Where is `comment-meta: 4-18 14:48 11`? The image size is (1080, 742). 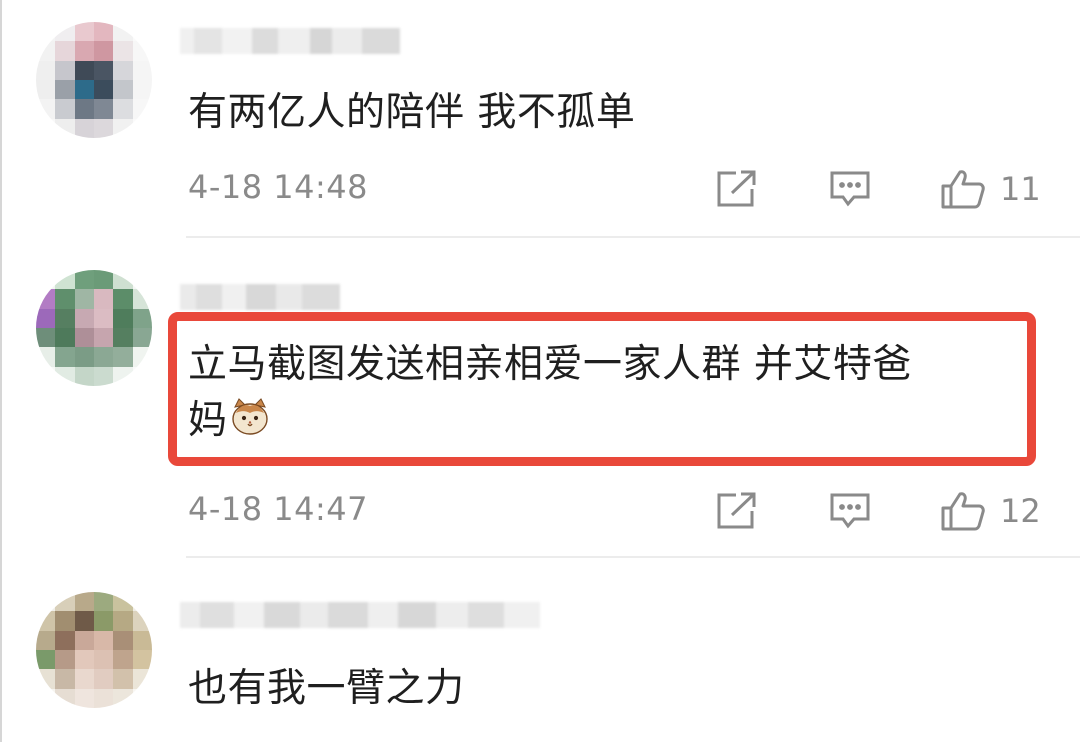
comment-meta: 4-18 14:48 11 is located at coordinates (618, 189).